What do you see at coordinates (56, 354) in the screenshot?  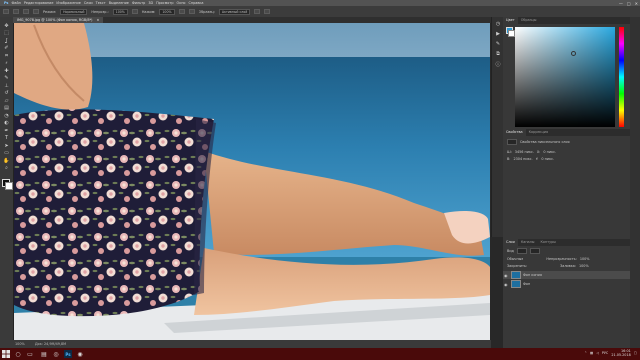 I see `browser-icon: ◎` at bounding box center [56, 354].